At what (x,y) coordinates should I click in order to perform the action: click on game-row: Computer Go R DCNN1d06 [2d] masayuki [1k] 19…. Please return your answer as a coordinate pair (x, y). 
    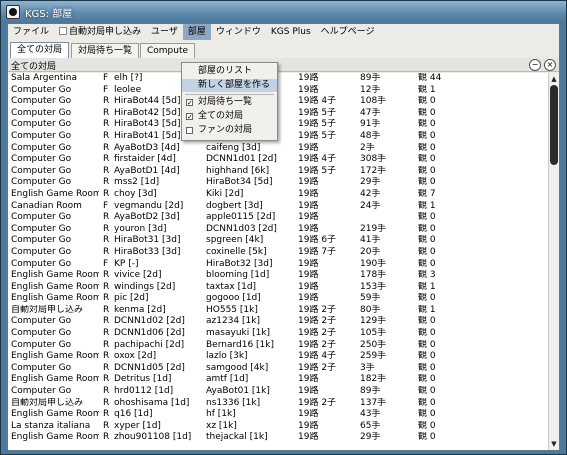
    Looking at the image, I should click on (278, 334).